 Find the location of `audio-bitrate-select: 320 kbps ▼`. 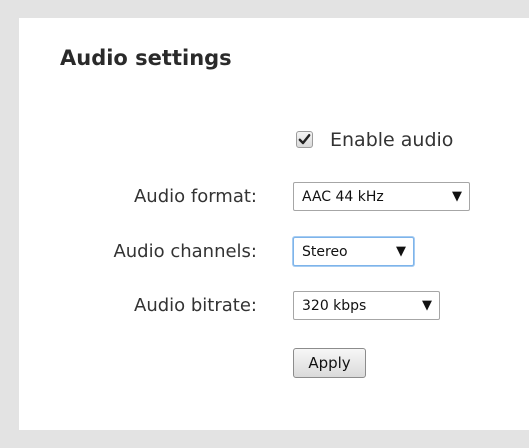

audio-bitrate-select: 320 kbps ▼ is located at coordinates (366, 305).